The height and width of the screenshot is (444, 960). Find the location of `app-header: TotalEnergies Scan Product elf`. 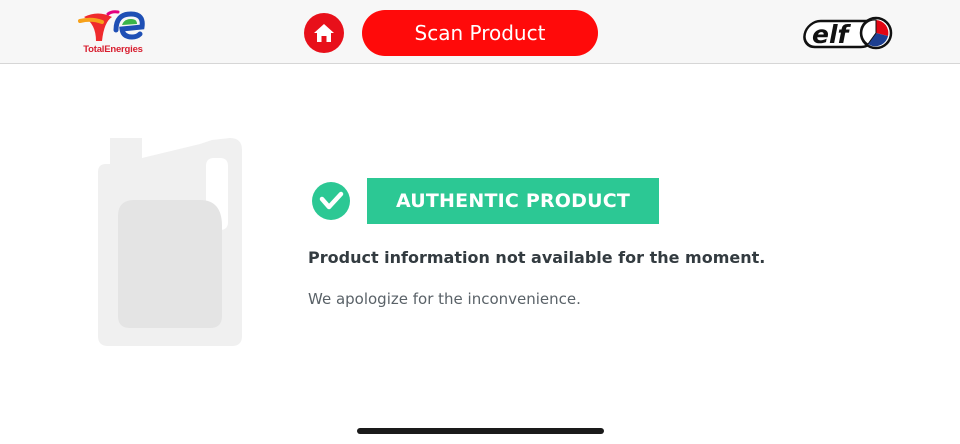

app-header: TotalEnergies Scan Product elf is located at coordinates (480, 32).